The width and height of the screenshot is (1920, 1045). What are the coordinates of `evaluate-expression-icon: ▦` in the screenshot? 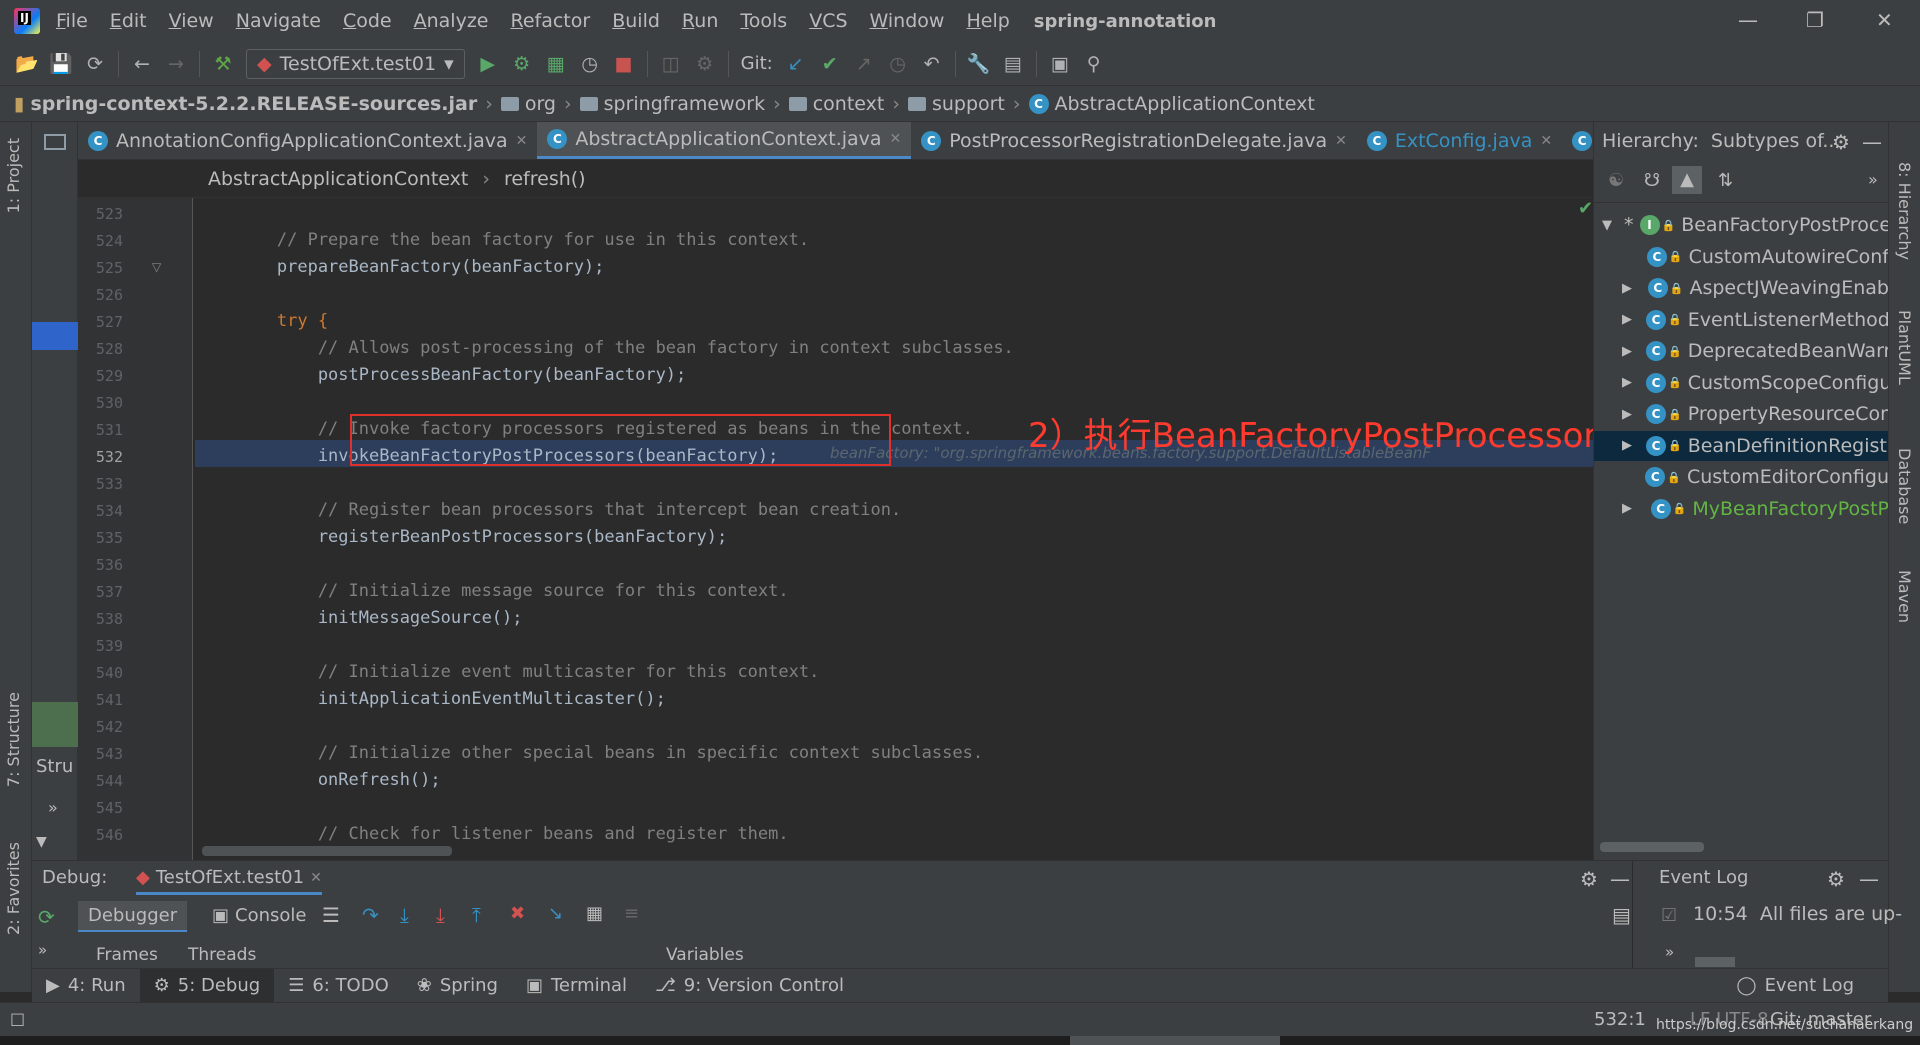 It's located at (594, 913).